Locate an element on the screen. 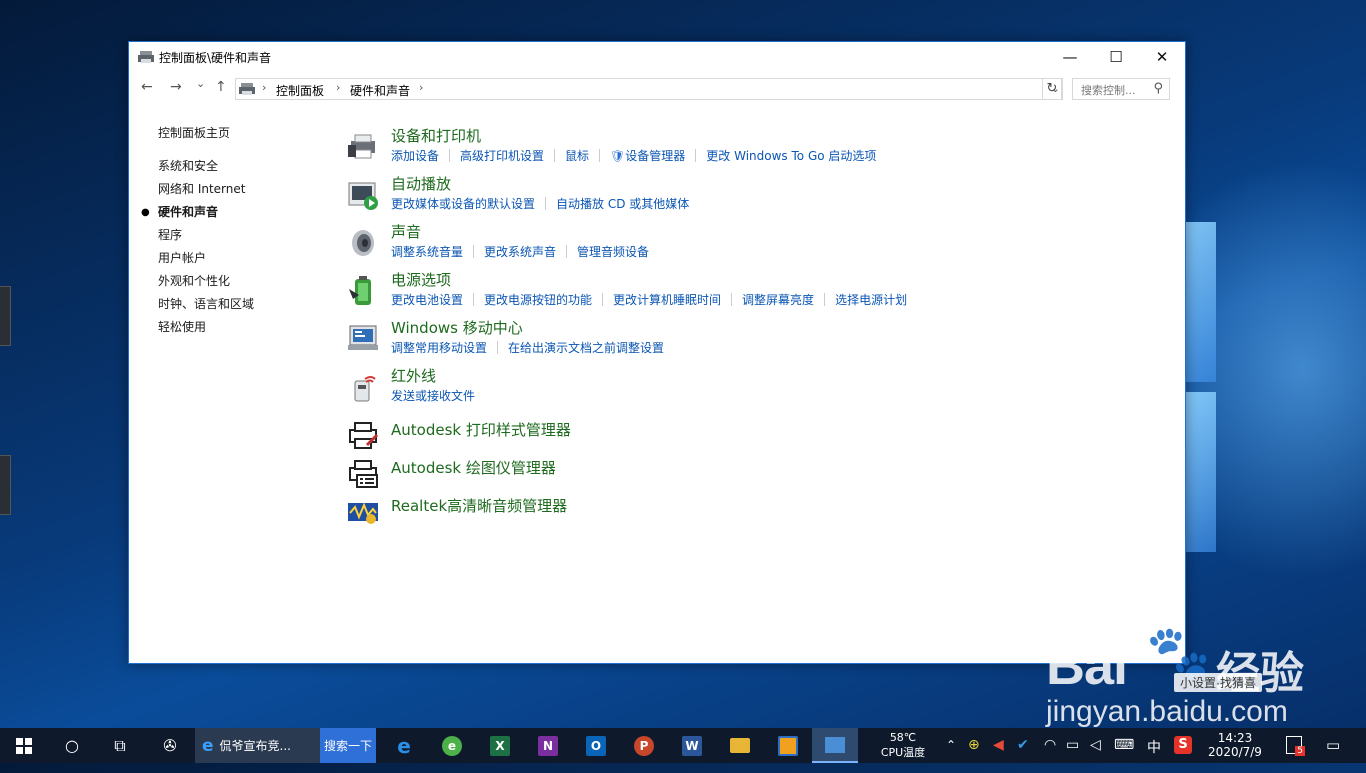 Image resolution: width=1366 pixels, height=773 pixels. link-brightness: 调整屏幕亮度 is located at coordinates (778, 300).